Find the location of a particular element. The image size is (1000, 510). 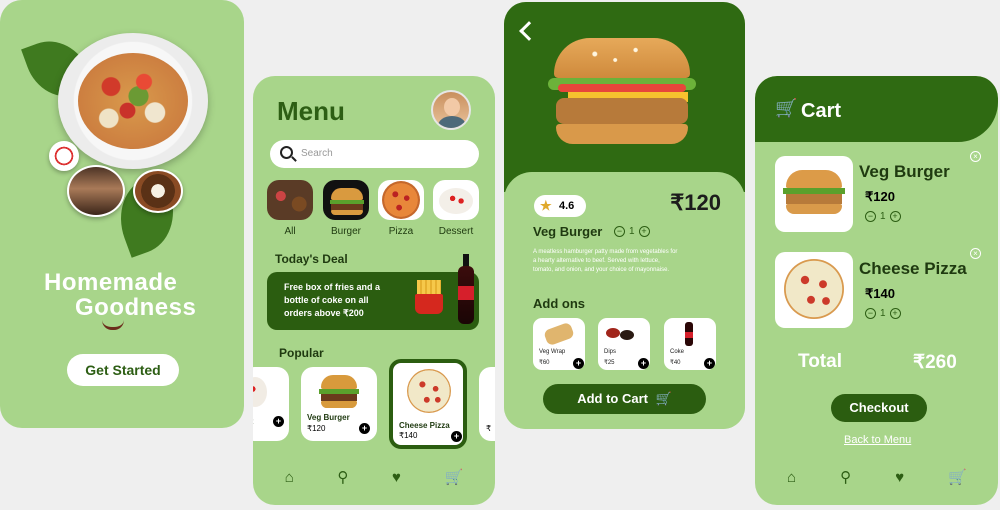

total-value: ₹260 is located at coordinates (935, 362).